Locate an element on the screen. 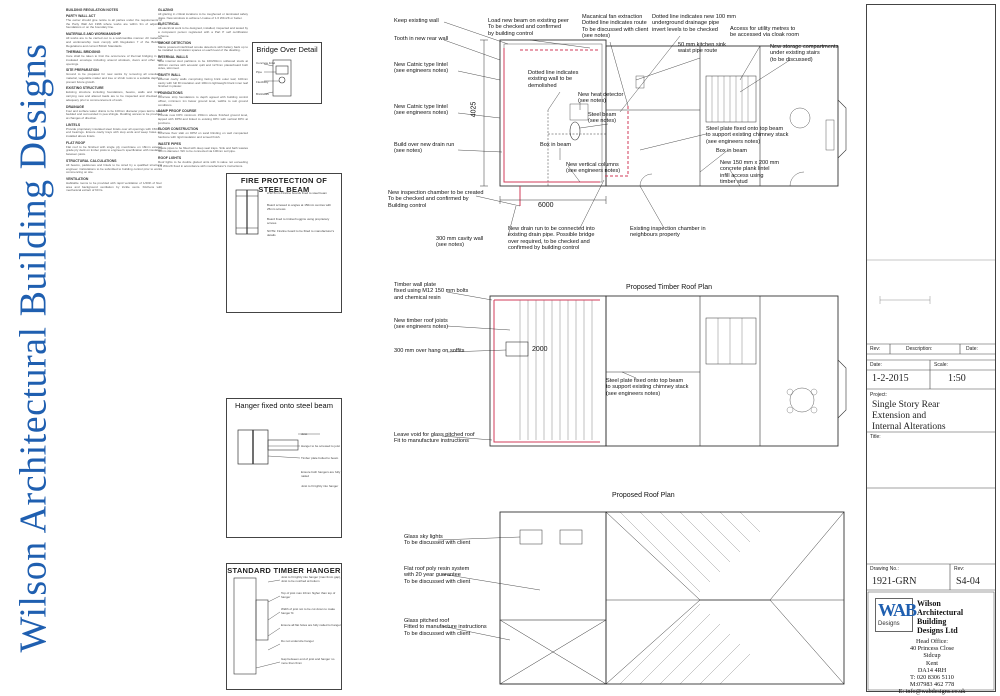 The image size is (1000, 696). wab-logo: WAB Designs is located at coordinates (896, 615).